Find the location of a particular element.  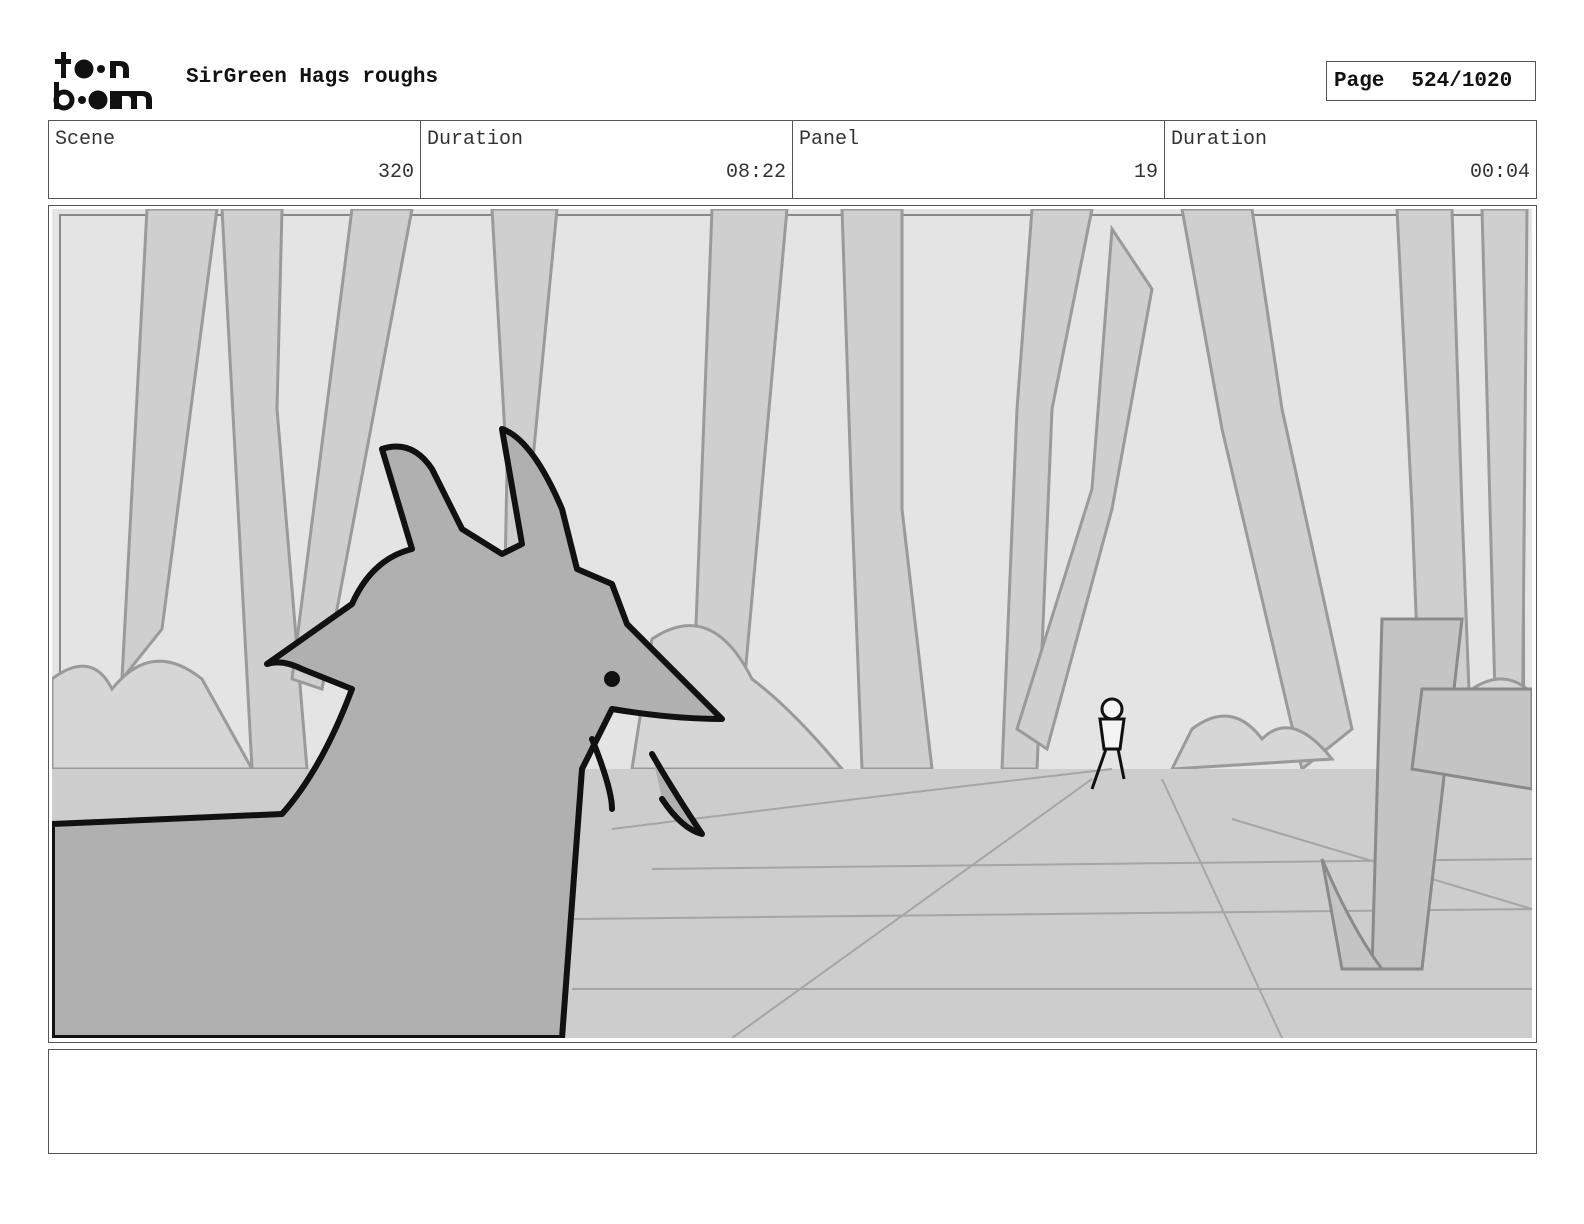

panel-duration-cell: Duration 00:04 is located at coordinates (1350, 159).